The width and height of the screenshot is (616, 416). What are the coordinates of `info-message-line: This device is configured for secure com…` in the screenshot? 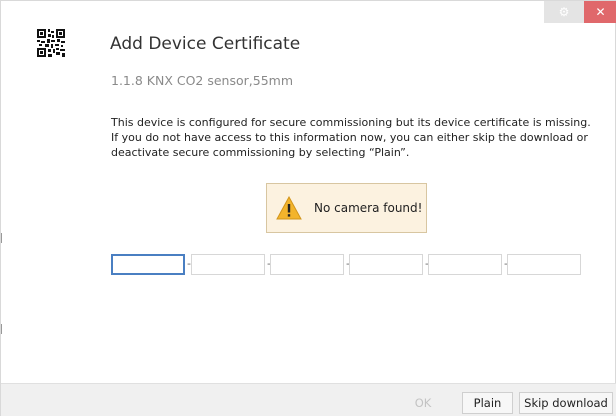 It's located at (351, 122).